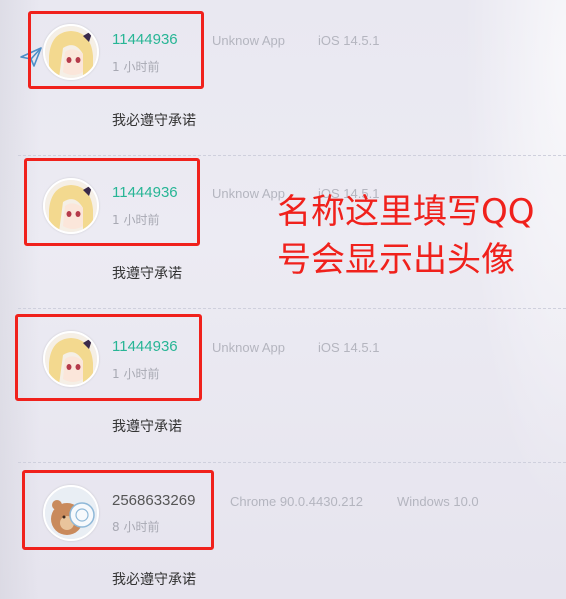 The width and height of the screenshot is (566, 599). What do you see at coordinates (438, 501) in the screenshot?
I see `comment-os: Windows 10.0` at bounding box center [438, 501].